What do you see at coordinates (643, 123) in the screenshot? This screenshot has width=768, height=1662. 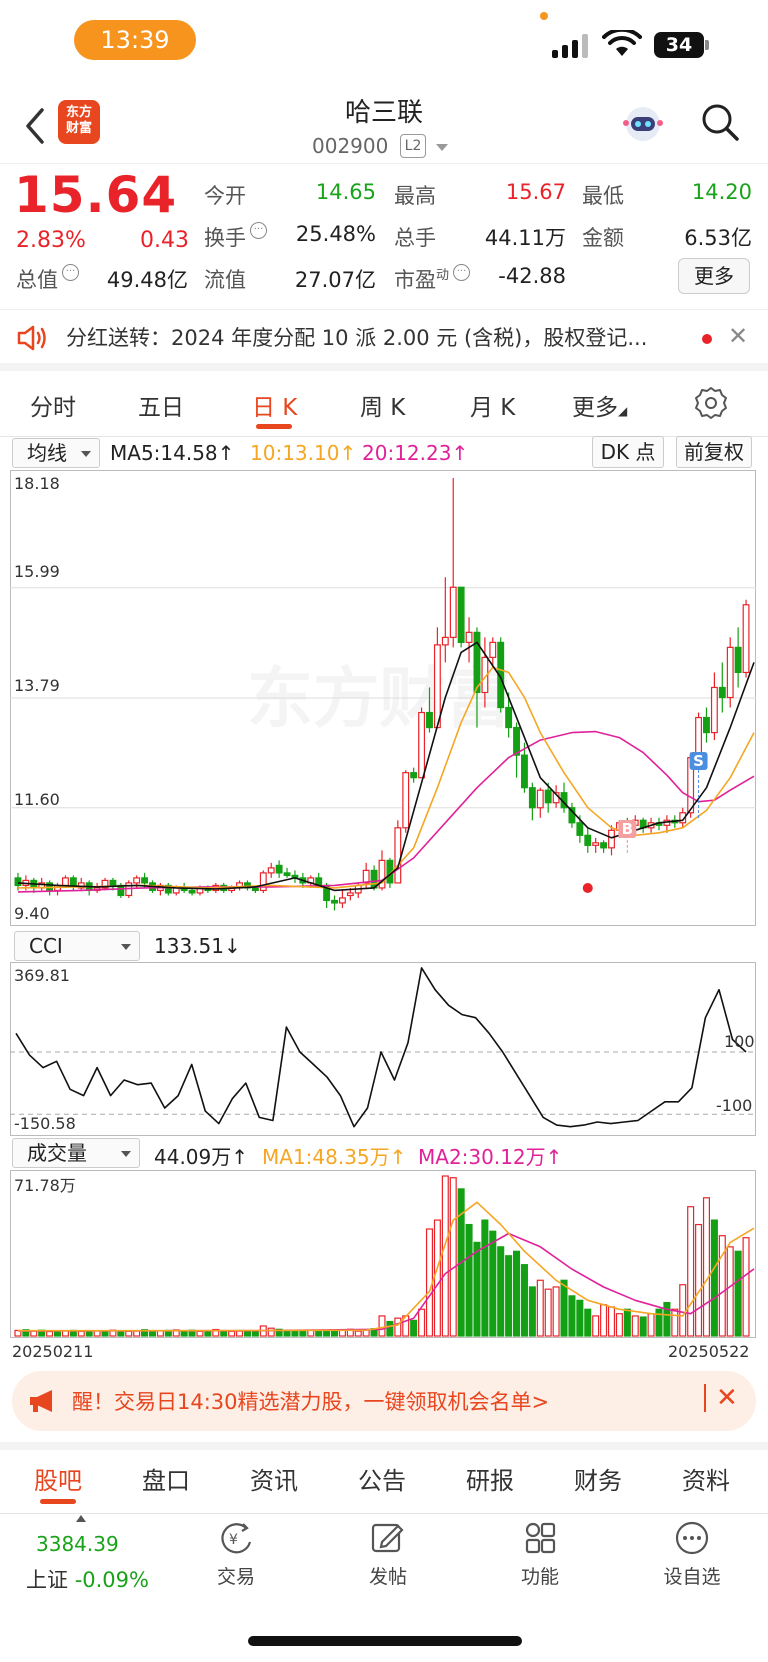 I see `ai-robot-icon` at bounding box center [643, 123].